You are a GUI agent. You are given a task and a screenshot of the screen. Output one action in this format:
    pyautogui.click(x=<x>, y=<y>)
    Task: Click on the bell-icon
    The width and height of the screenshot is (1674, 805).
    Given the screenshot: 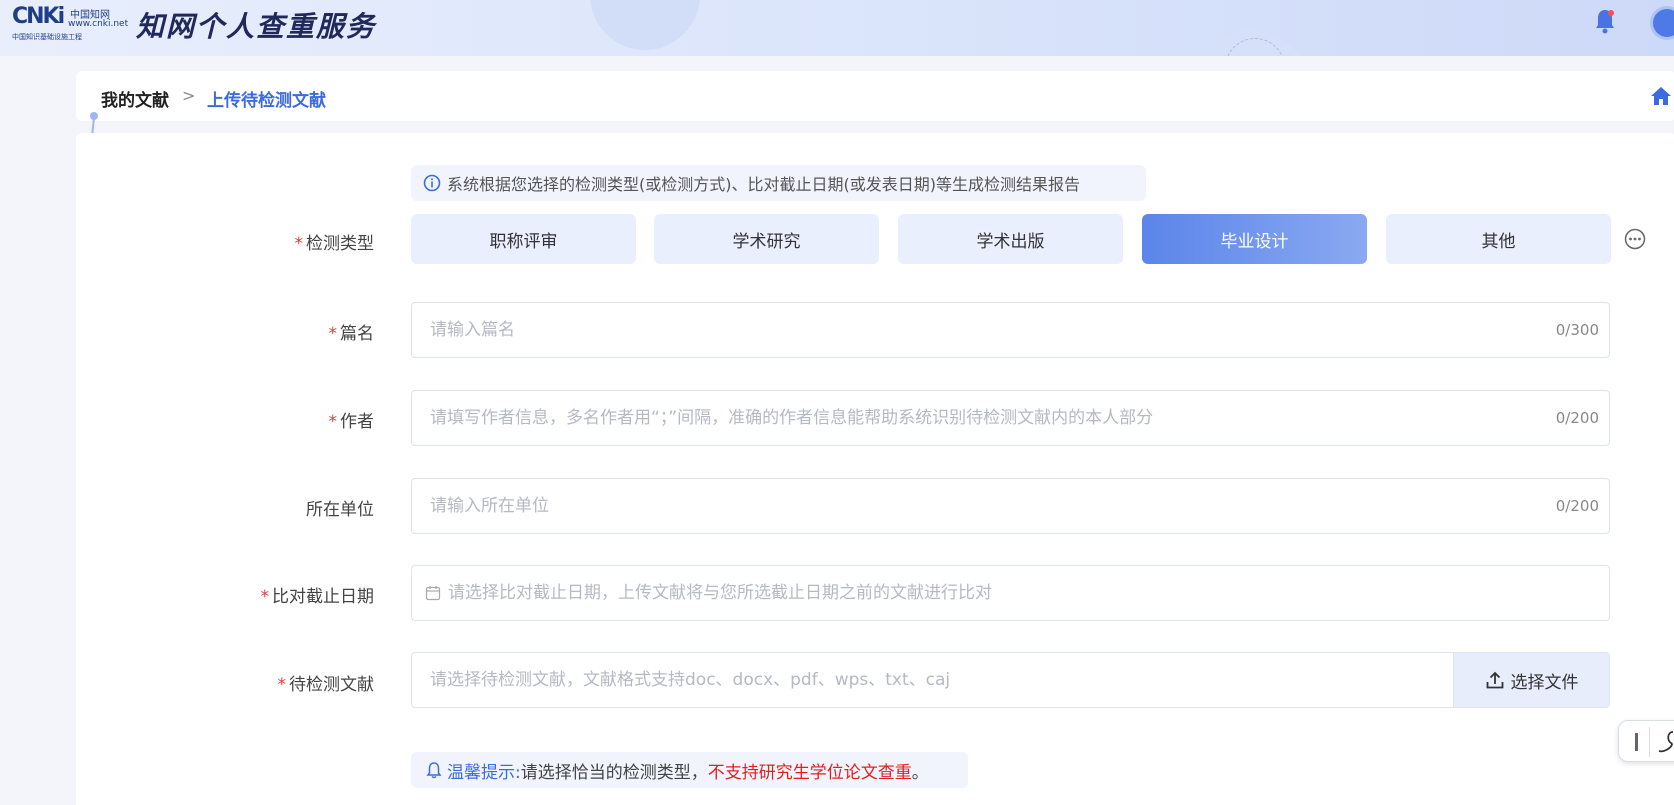 What is the action you would take?
    pyautogui.click(x=1605, y=21)
    